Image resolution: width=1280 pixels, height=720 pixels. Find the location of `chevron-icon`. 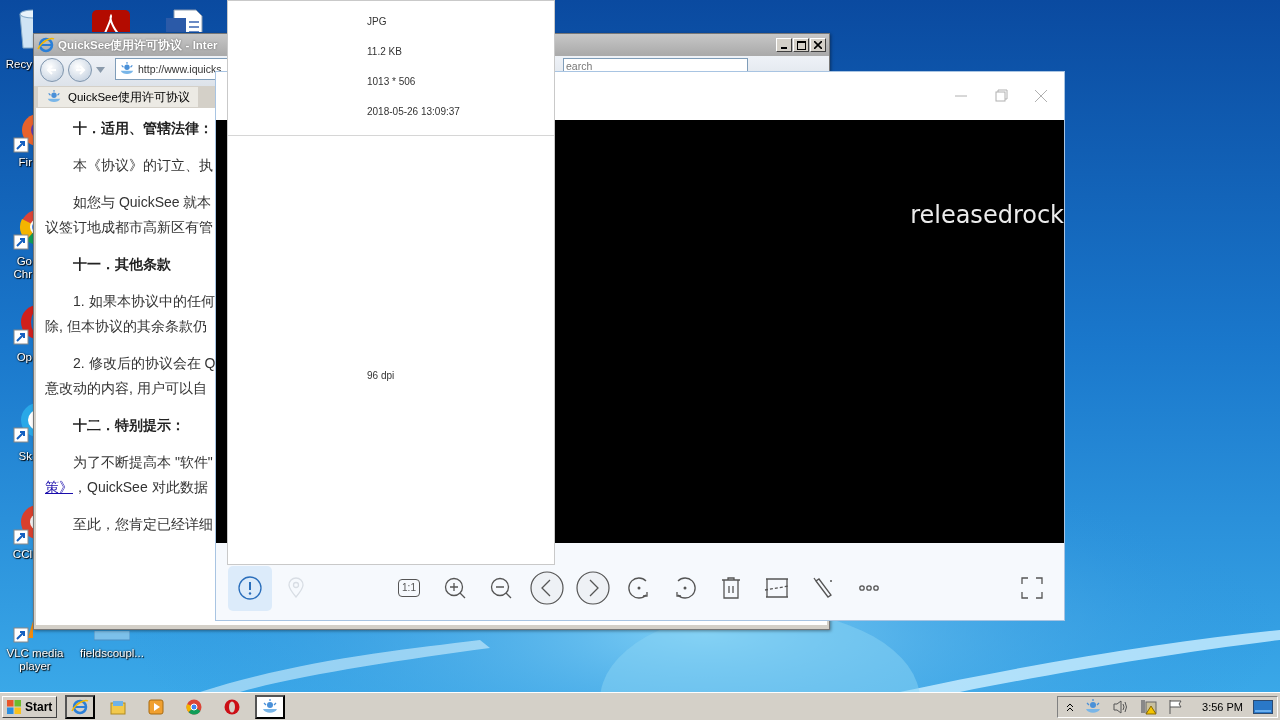

chevron-icon is located at coordinates (1070, 706).